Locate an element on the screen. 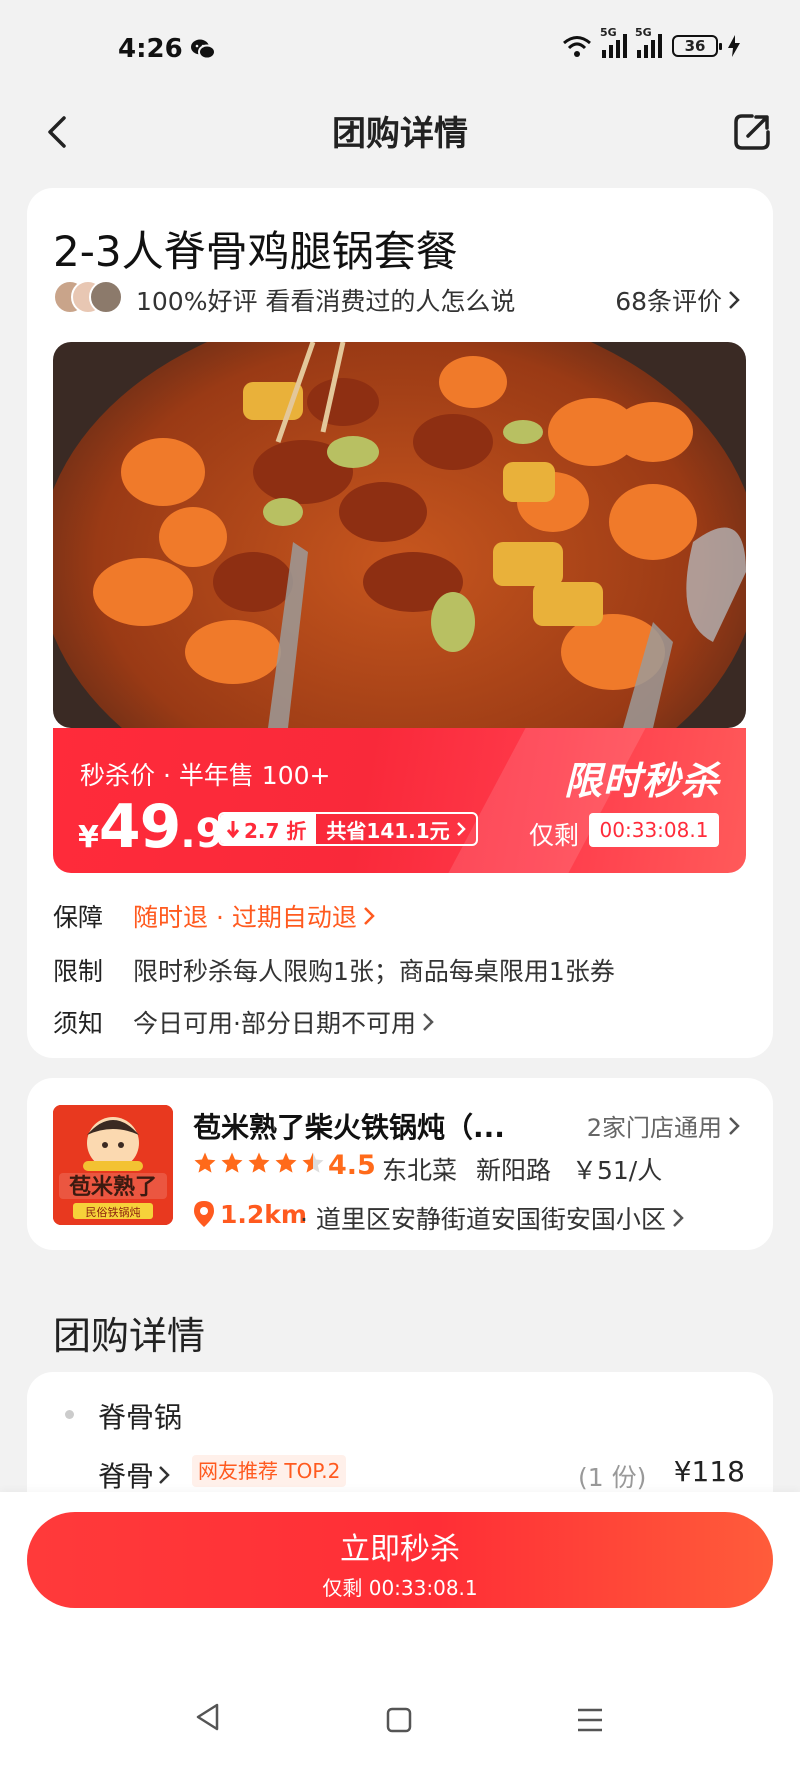  savings-tag: 共省141.1元 is located at coordinates (395, 829).